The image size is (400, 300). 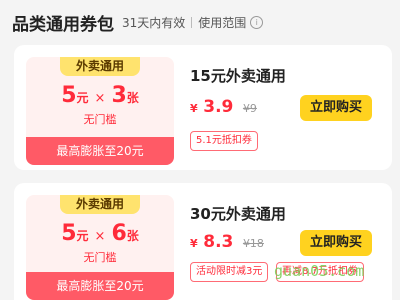 I want to click on validity-text: 31天内有效, so click(x=154, y=22).